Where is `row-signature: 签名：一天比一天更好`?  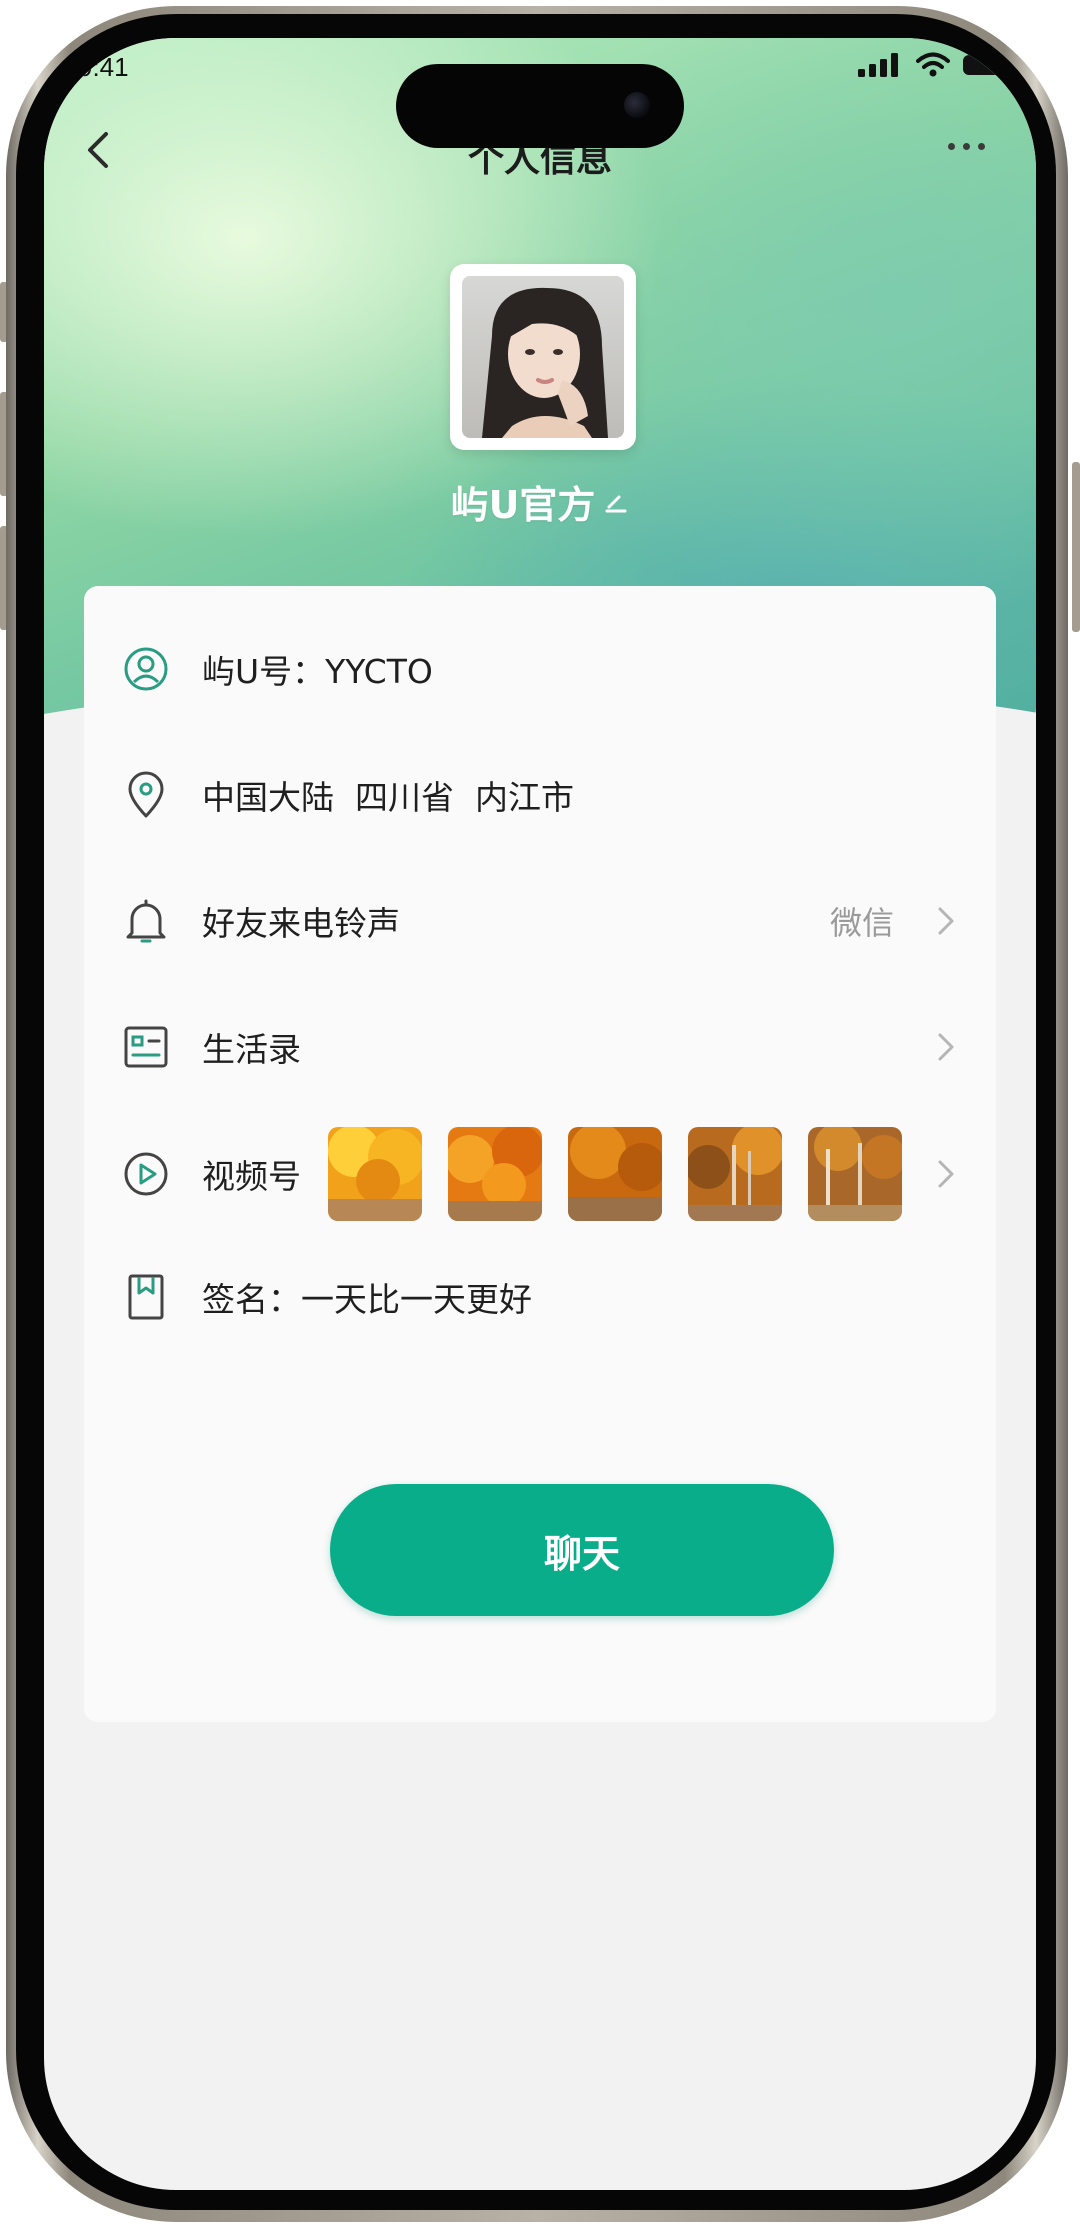 row-signature: 签名：一天比一天更好 is located at coordinates (540, 1297).